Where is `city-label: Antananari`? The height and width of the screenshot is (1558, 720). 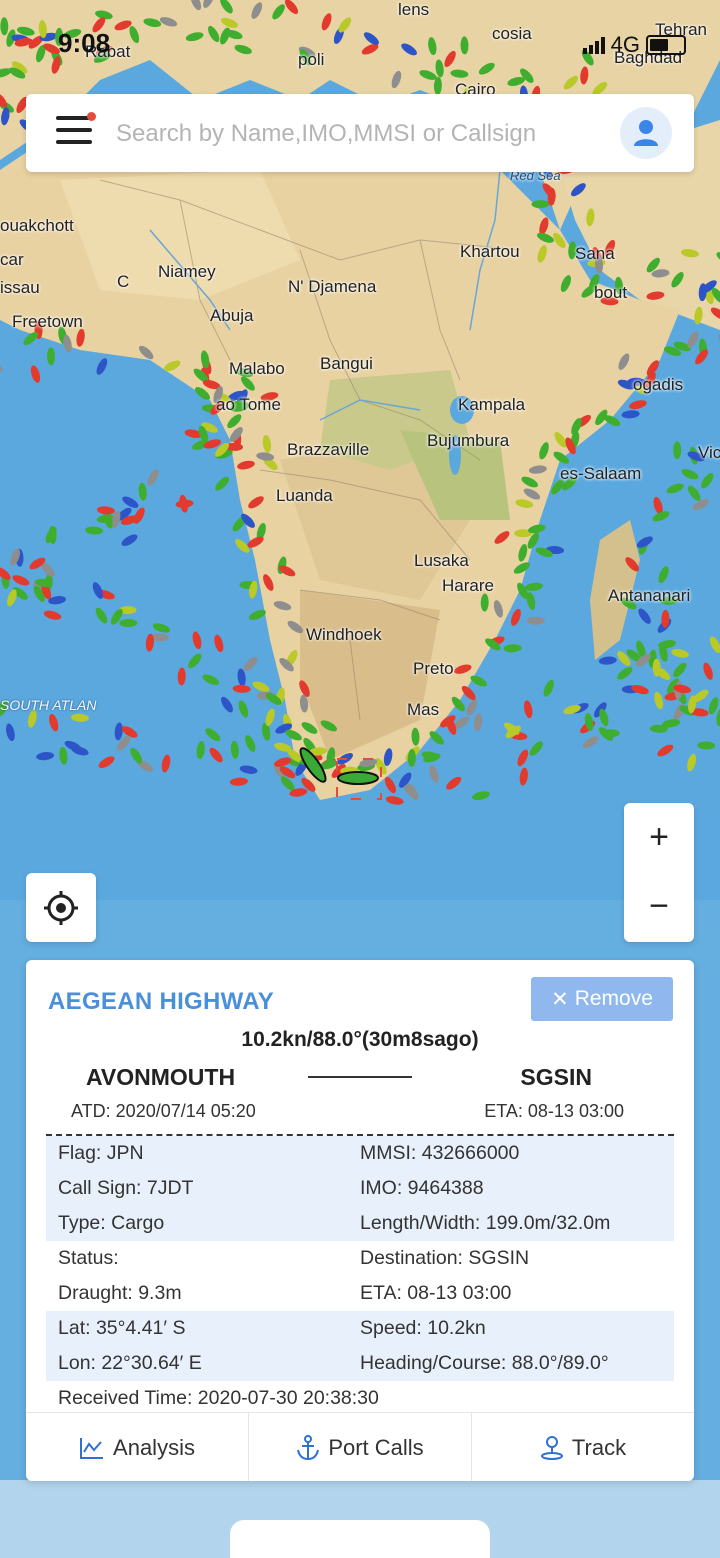 city-label: Antananari is located at coordinates (649, 595).